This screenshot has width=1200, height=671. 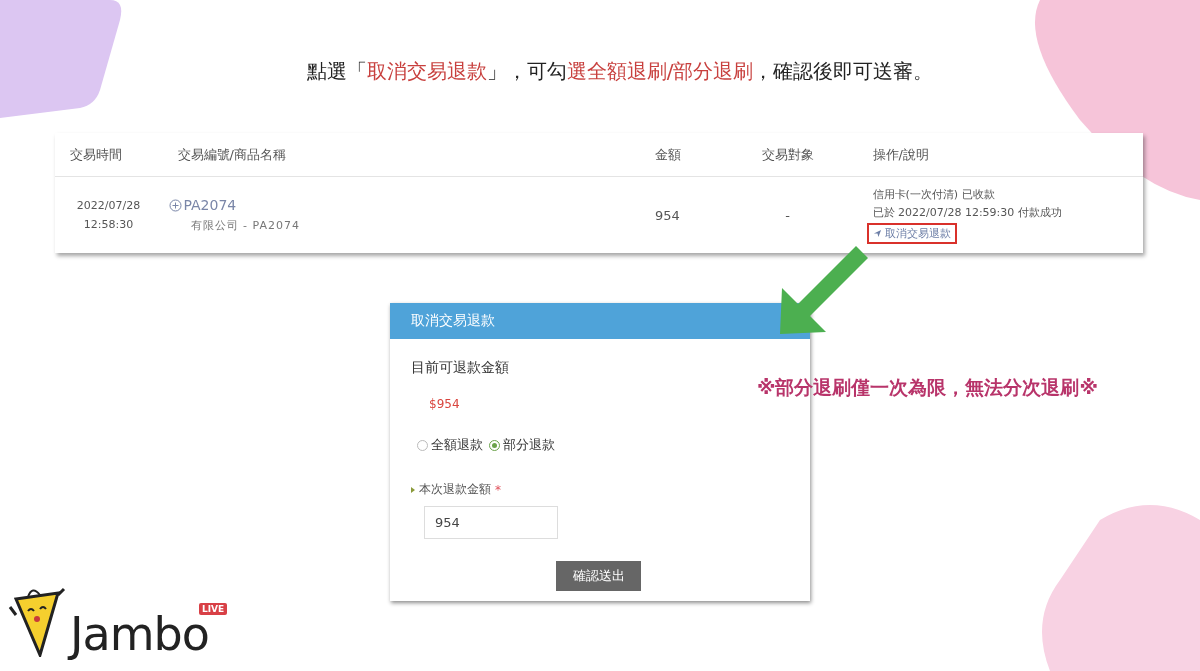 What do you see at coordinates (444, 404) in the screenshot?
I see `refundable-amount: $954` at bounding box center [444, 404].